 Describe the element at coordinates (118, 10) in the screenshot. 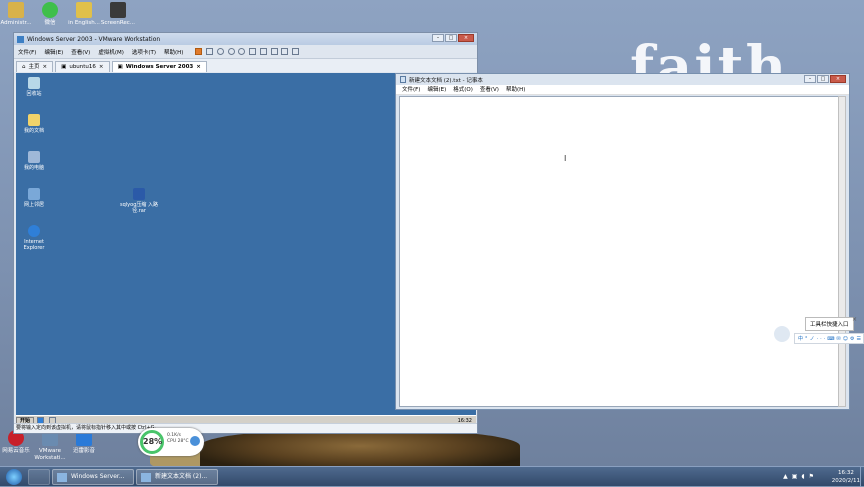

I see `screen-recorder-icon` at that location.